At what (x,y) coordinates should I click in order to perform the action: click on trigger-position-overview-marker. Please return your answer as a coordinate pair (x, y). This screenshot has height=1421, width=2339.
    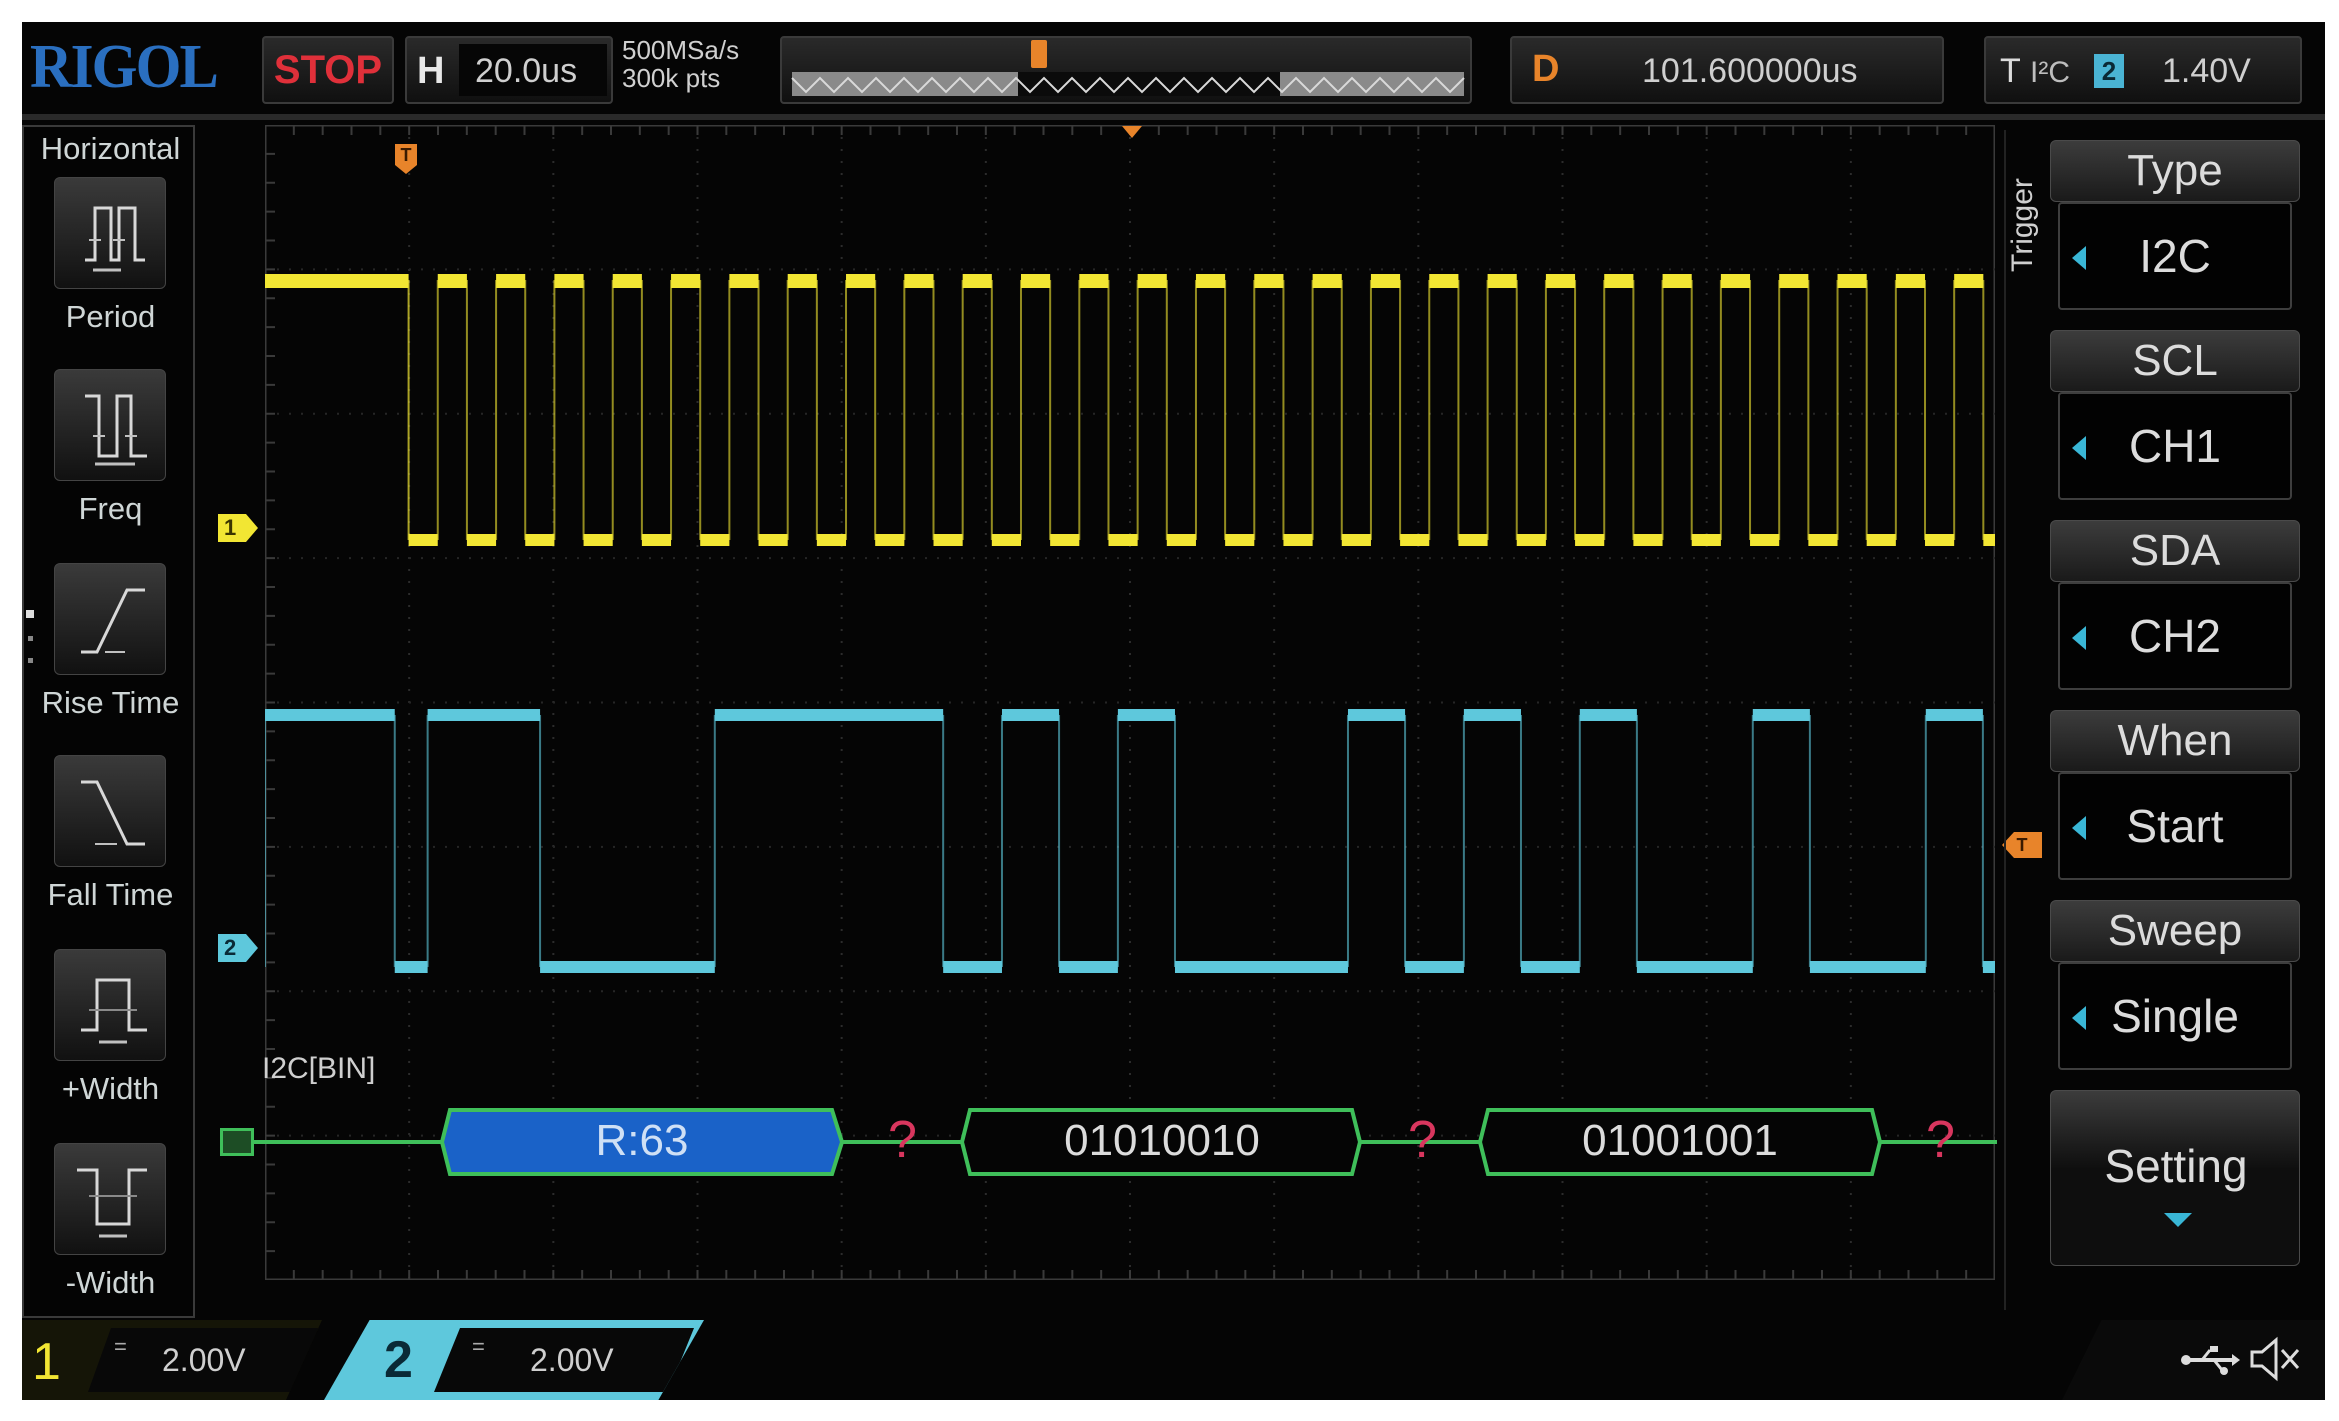
    Looking at the image, I should click on (1039, 54).